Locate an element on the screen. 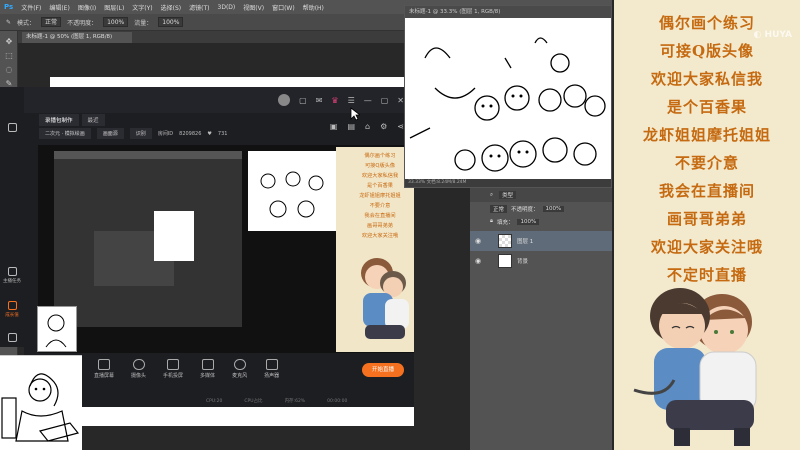 The width and height of the screenshot is (800, 450). note-line: 欢迎大家关注哦 is located at coordinates (706, 247).